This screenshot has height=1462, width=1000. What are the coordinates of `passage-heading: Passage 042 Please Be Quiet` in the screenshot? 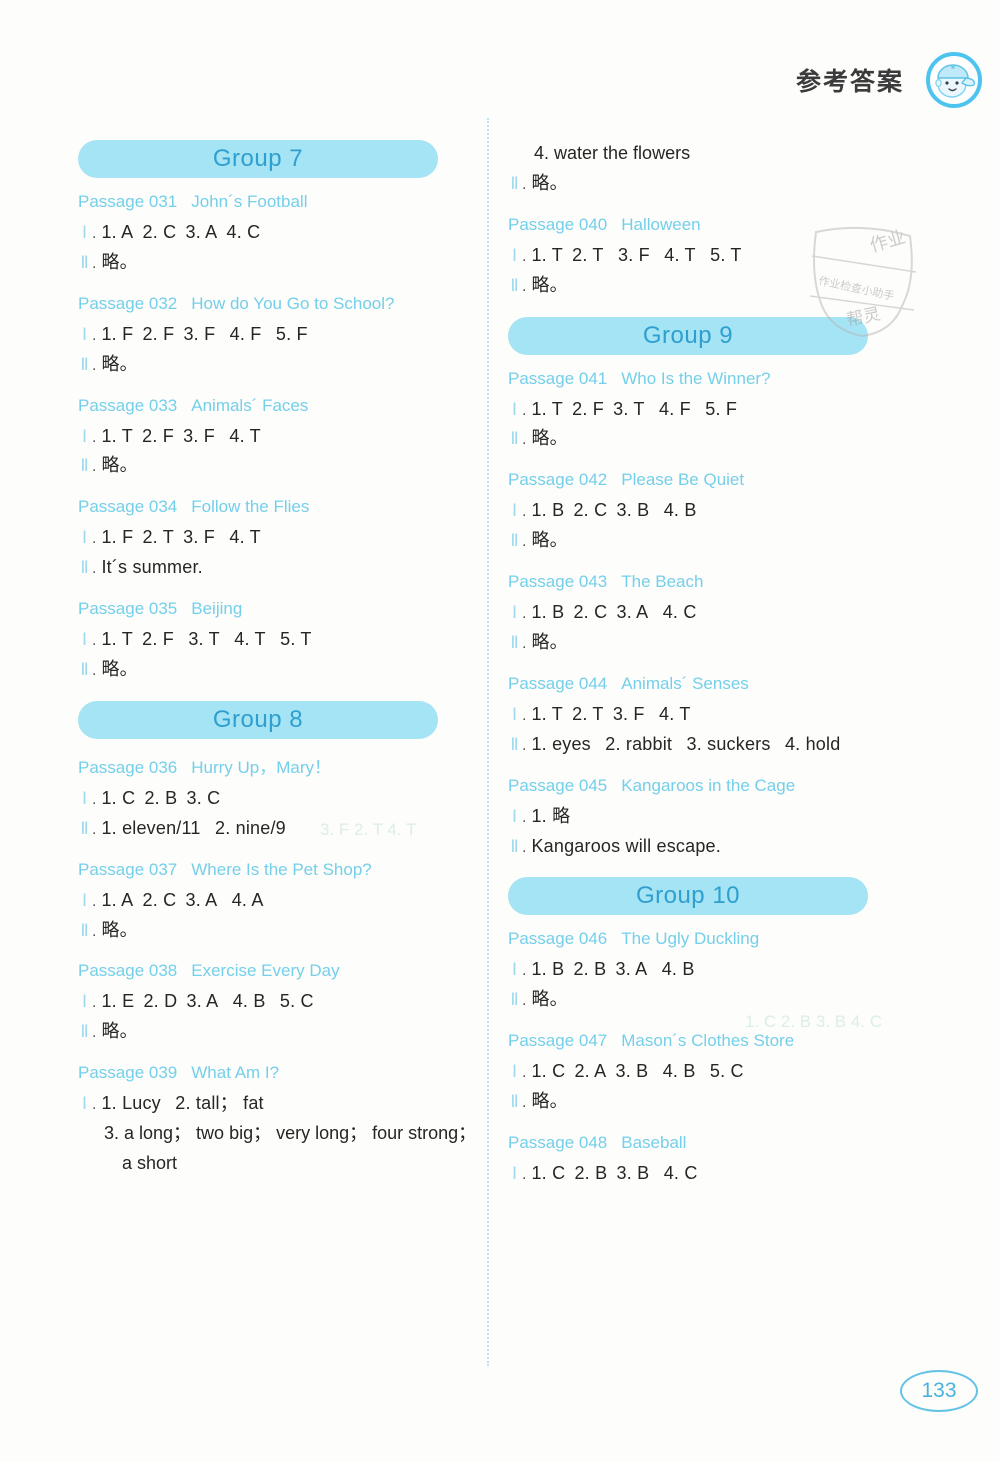 It's located at (703, 480).